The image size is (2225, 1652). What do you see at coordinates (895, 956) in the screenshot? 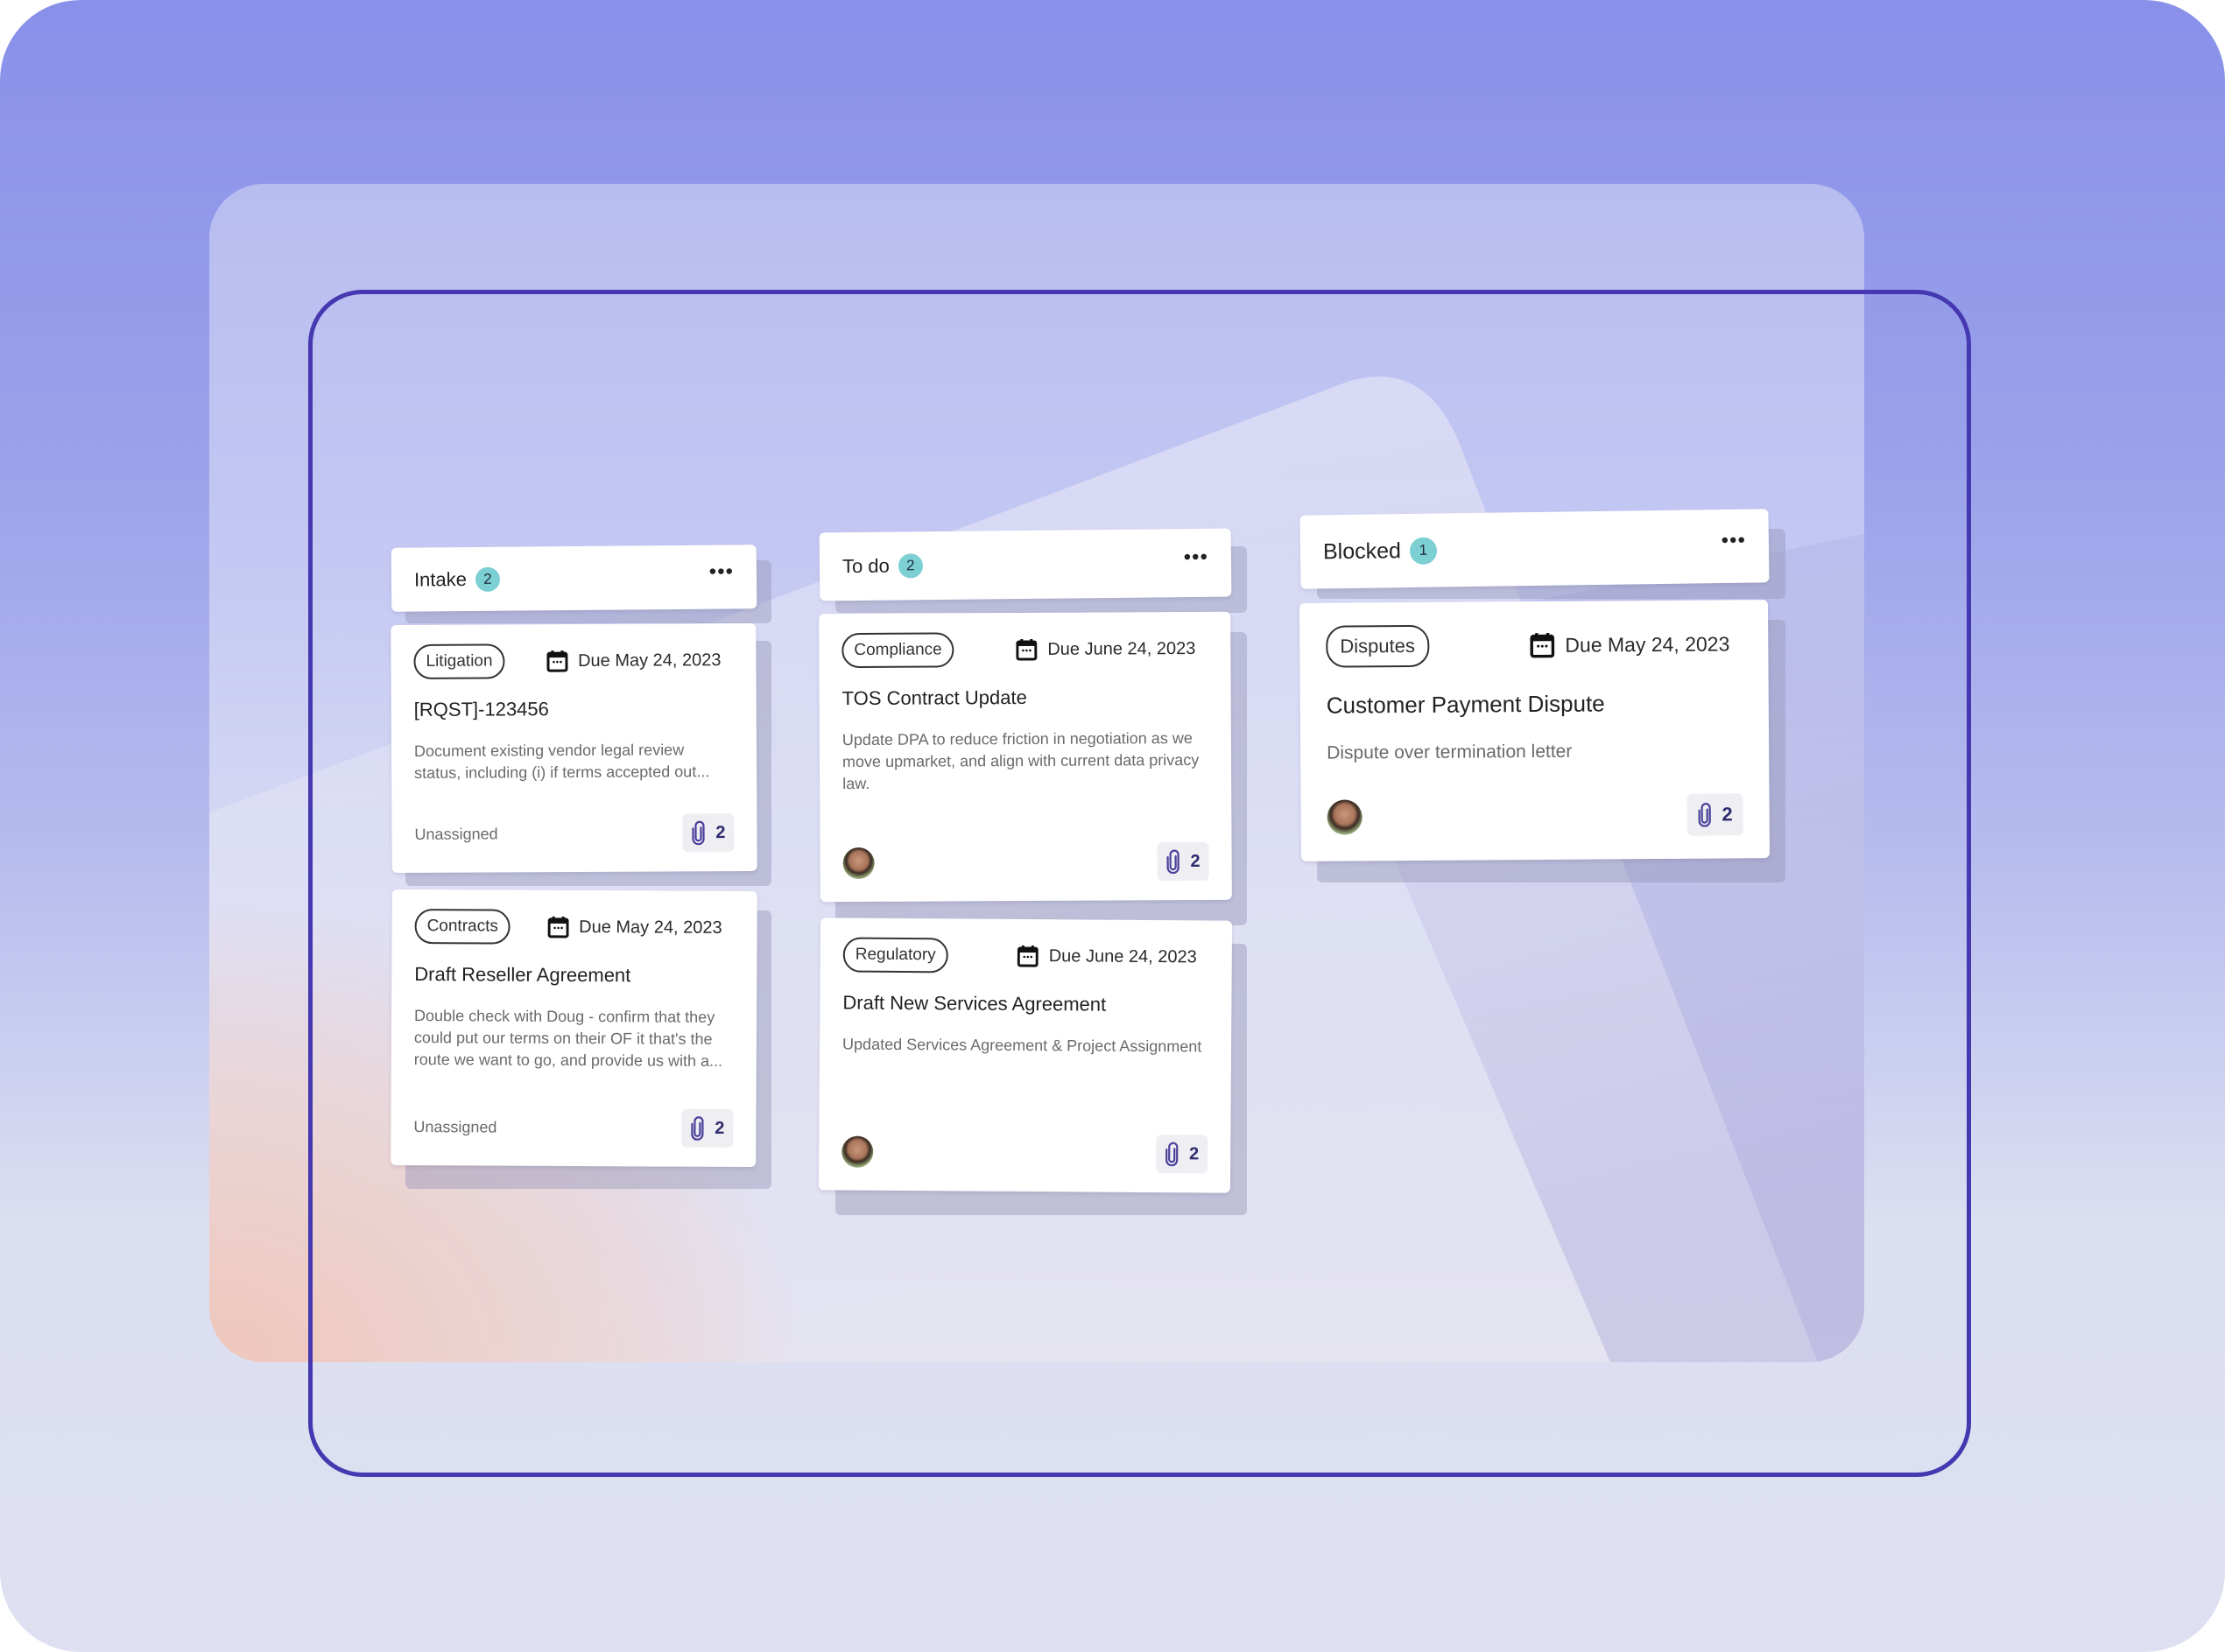
I see `category-tag: Regulatory` at bounding box center [895, 956].